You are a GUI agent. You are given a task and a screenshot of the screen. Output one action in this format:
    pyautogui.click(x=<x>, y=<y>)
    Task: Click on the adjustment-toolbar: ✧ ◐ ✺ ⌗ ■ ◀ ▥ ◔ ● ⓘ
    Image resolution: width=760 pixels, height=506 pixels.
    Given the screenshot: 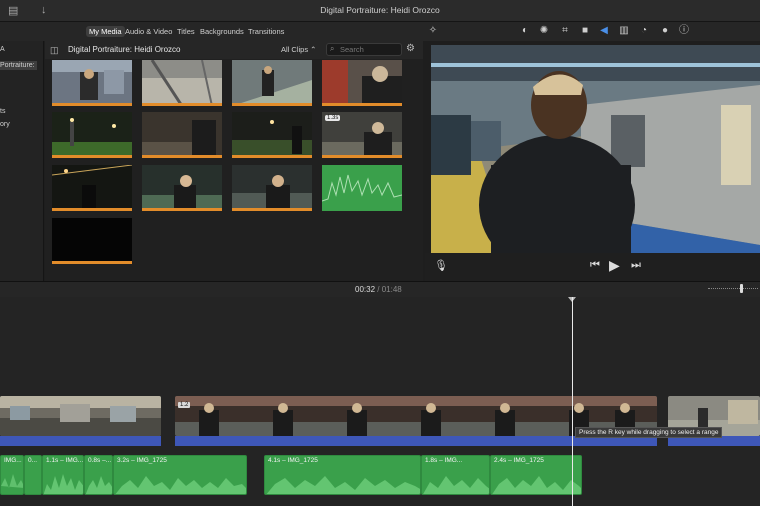 What is the action you would take?
    pyautogui.click(x=592, y=31)
    